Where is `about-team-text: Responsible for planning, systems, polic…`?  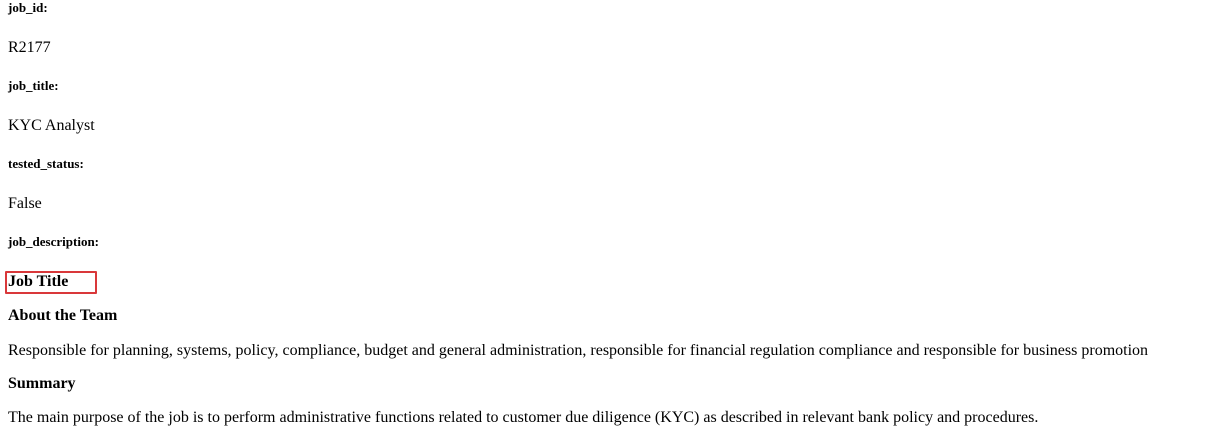
about-team-text: Responsible for planning, systems, polic… is located at coordinates (578, 350).